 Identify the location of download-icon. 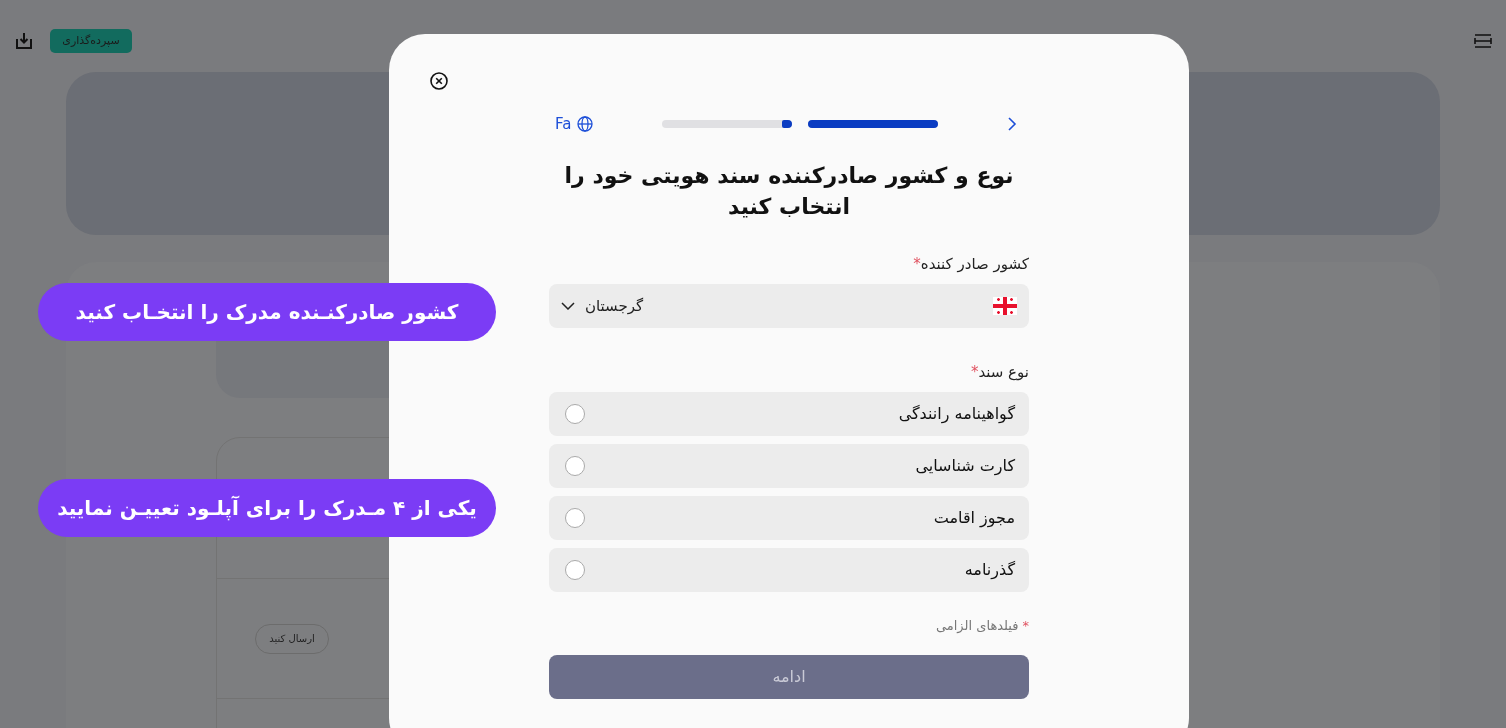
(24, 41).